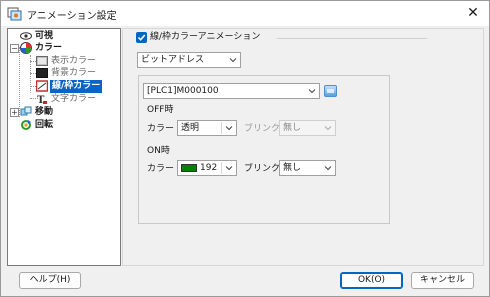 The height and width of the screenshot is (297, 490). Describe the element at coordinates (173, 60) in the screenshot. I see `address-type-value: ビットアドレス` at that location.